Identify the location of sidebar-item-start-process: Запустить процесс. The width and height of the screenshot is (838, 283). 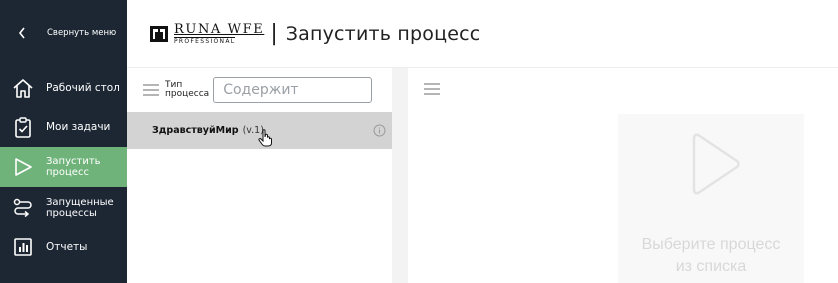
(63, 167).